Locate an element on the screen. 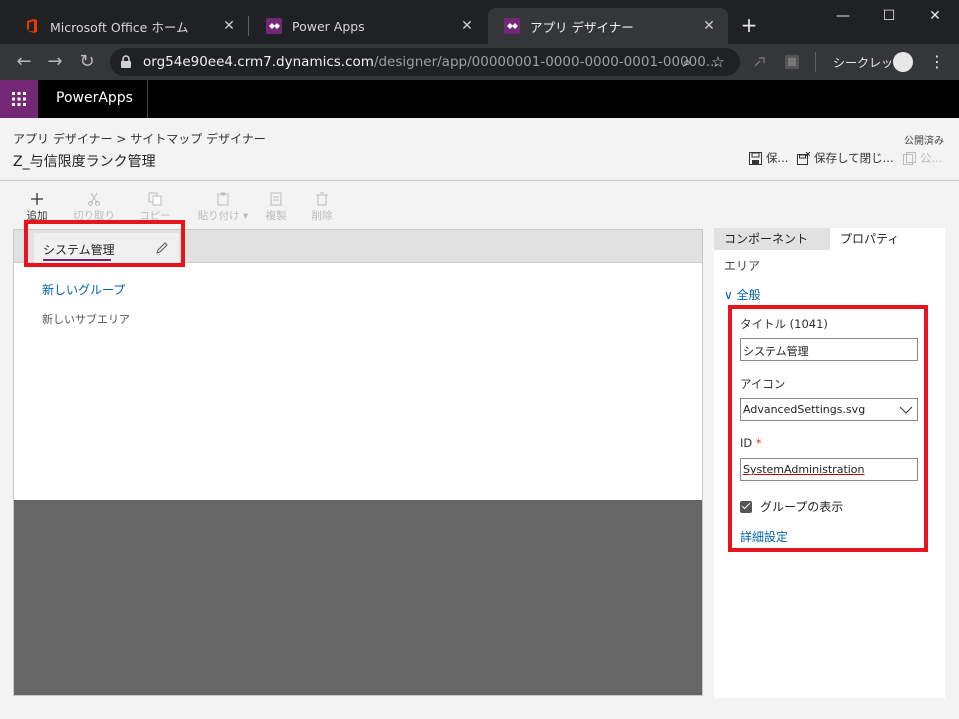 This screenshot has height=719, width=959. maximize-icon: ☐ is located at coordinates (889, 16).